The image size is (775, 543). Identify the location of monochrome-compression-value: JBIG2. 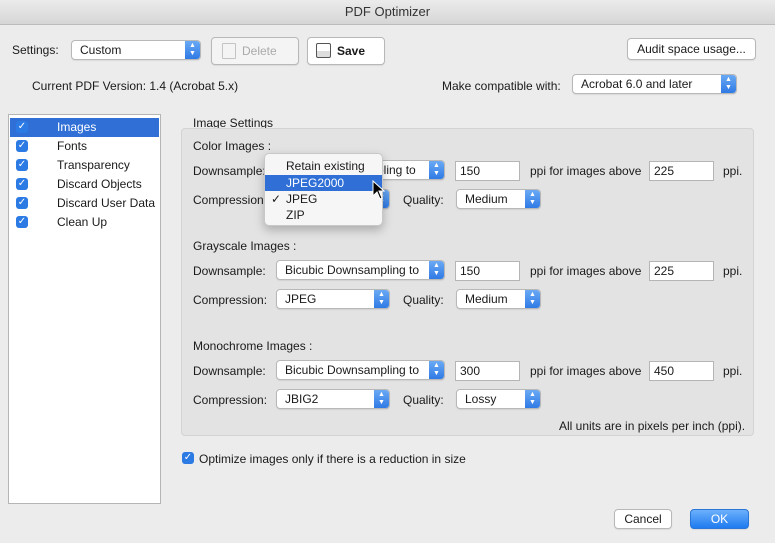
(302, 399).